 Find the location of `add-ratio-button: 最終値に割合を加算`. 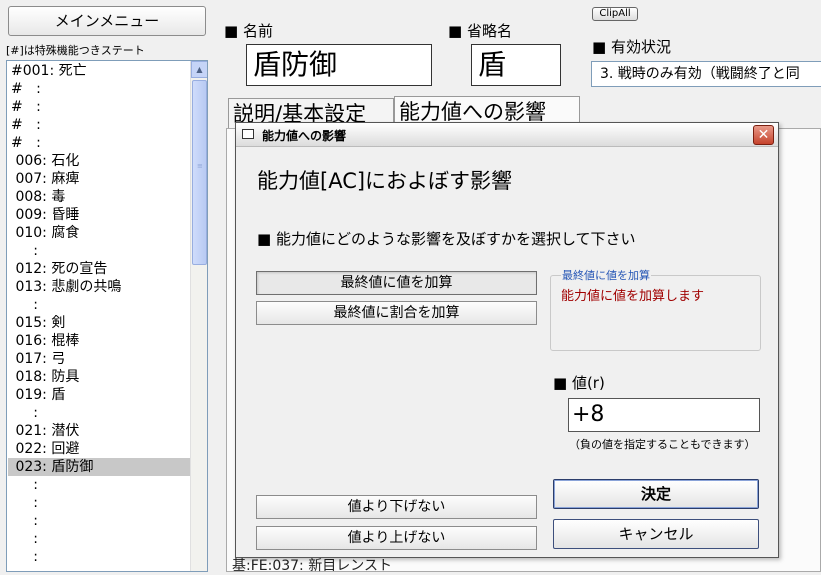

add-ratio-button: 最終値に割合を加算 is located at coordinates (396, 313).